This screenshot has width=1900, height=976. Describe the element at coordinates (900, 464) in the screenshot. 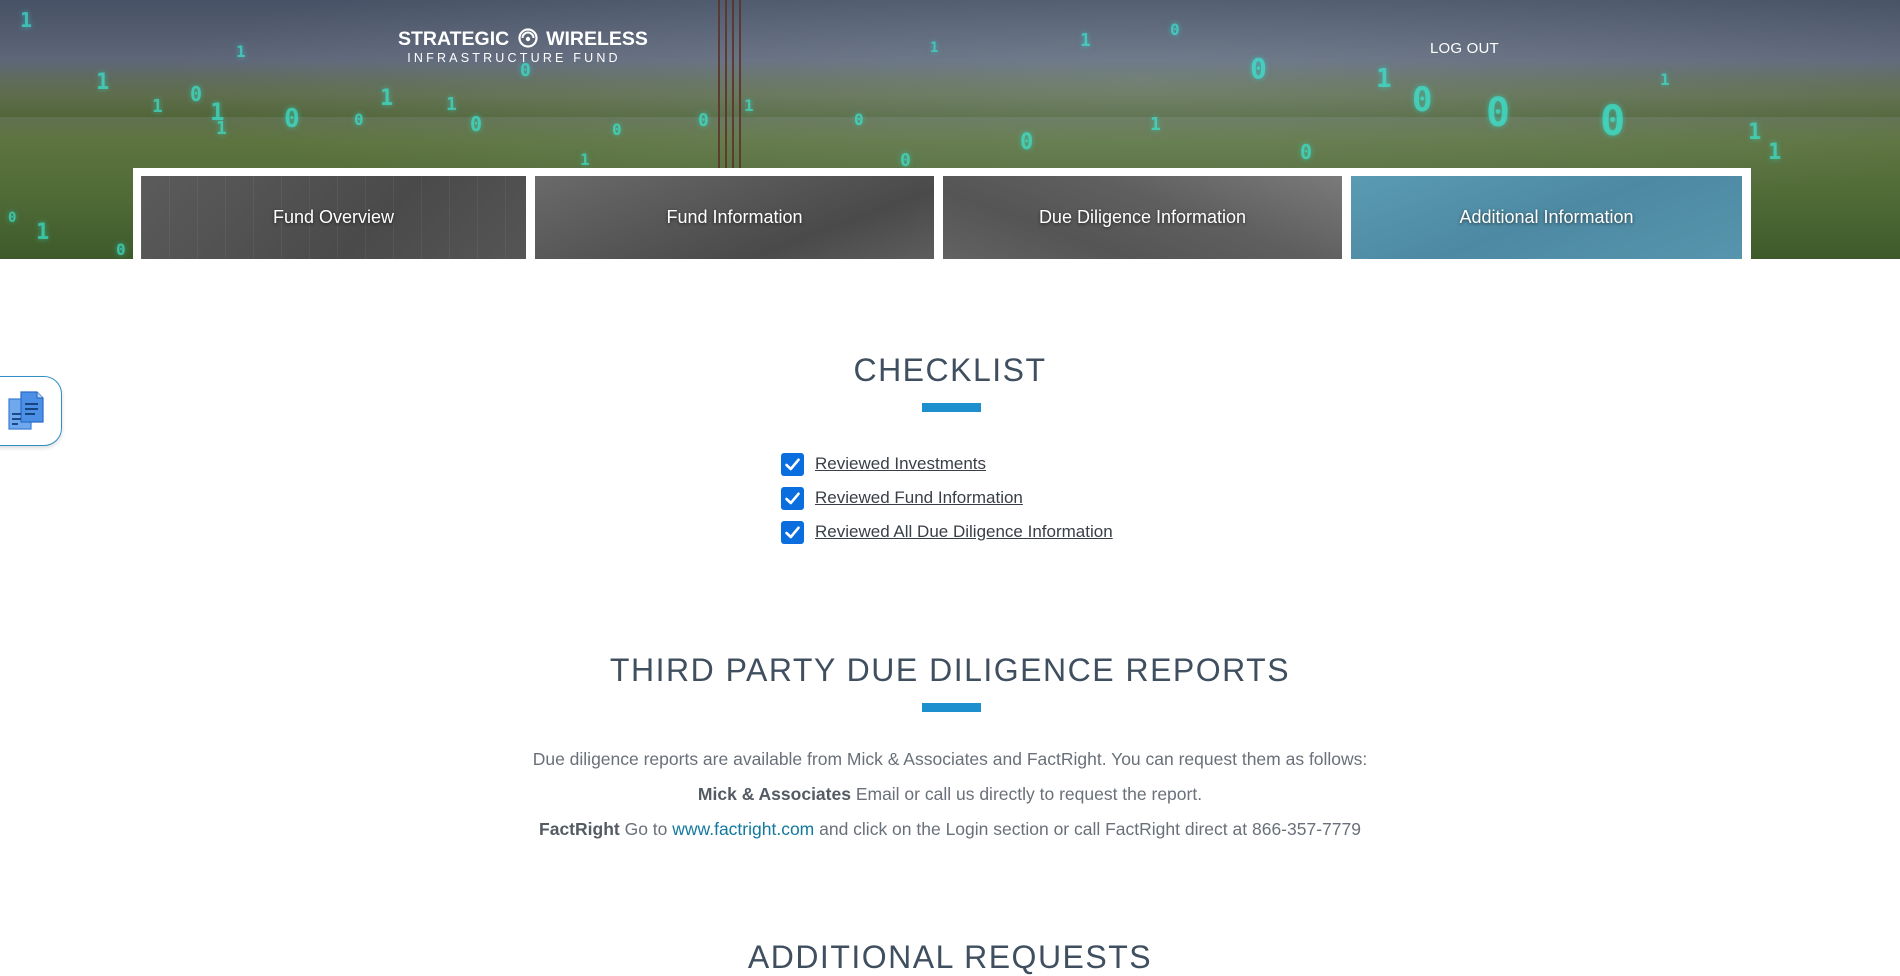

I see `checklist-item-label: Reviewed Investments` at that location.